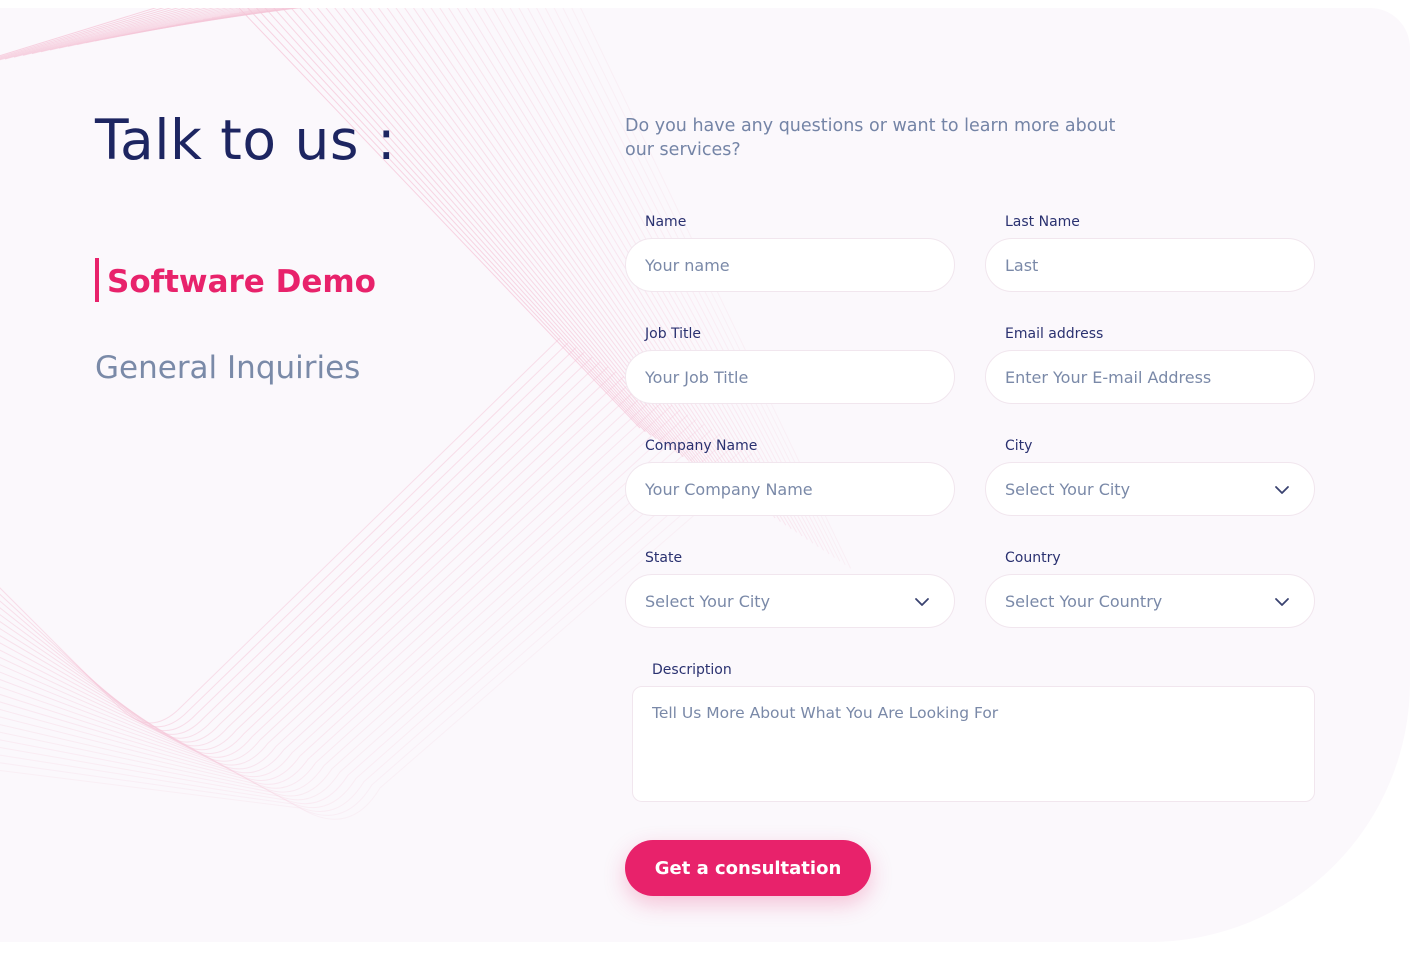  What do you see at coordinates (1150, 489) in the screenshot?
I see `city-select: Select Your City` at bounding box center [1150, 489].